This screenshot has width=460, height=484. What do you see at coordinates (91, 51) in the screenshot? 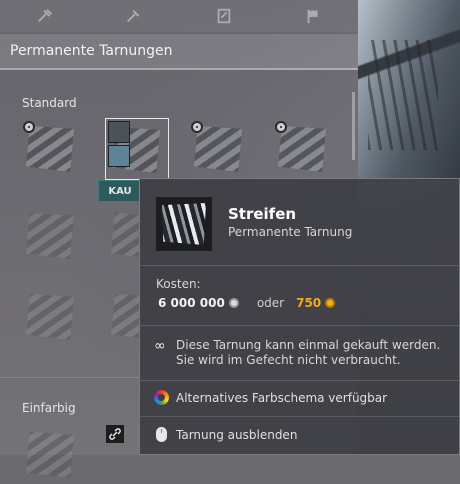
I see `section-title: Permanente Tarnungen` at bounding box center [91, 51].